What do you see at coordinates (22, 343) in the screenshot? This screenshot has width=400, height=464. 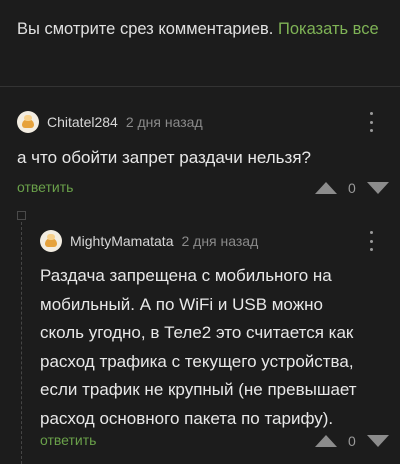 I see `thread-line` at bounding box center [22, 343].